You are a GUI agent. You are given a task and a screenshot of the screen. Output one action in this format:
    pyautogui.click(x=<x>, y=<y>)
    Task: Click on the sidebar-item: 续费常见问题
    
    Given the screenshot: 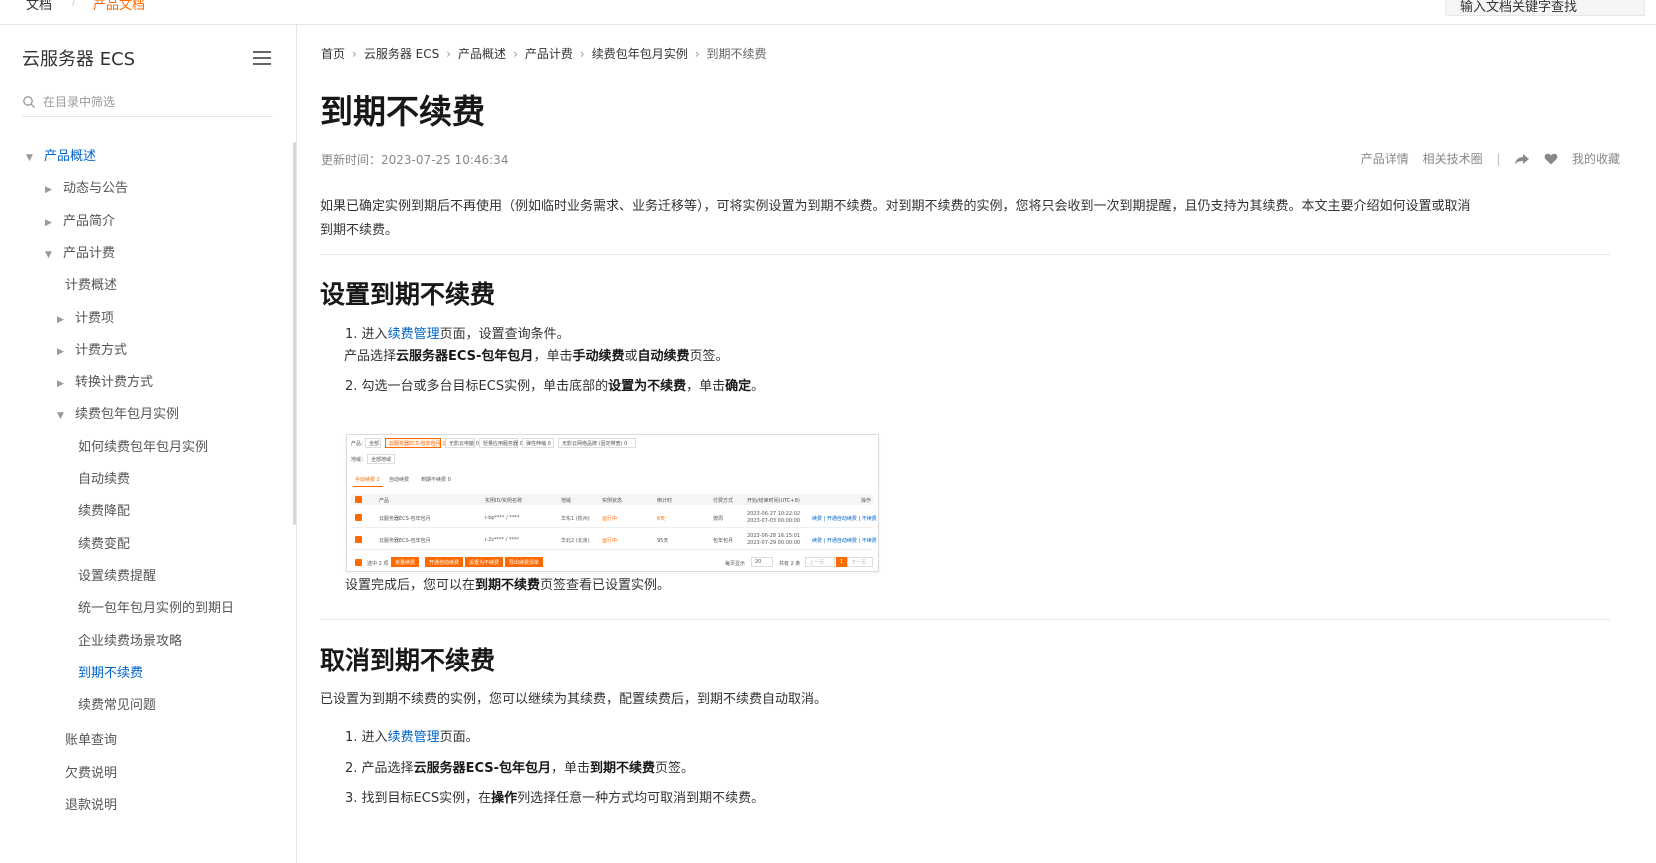 What is the action you would take?
    pyautogui.click(x=113, y=703)
    